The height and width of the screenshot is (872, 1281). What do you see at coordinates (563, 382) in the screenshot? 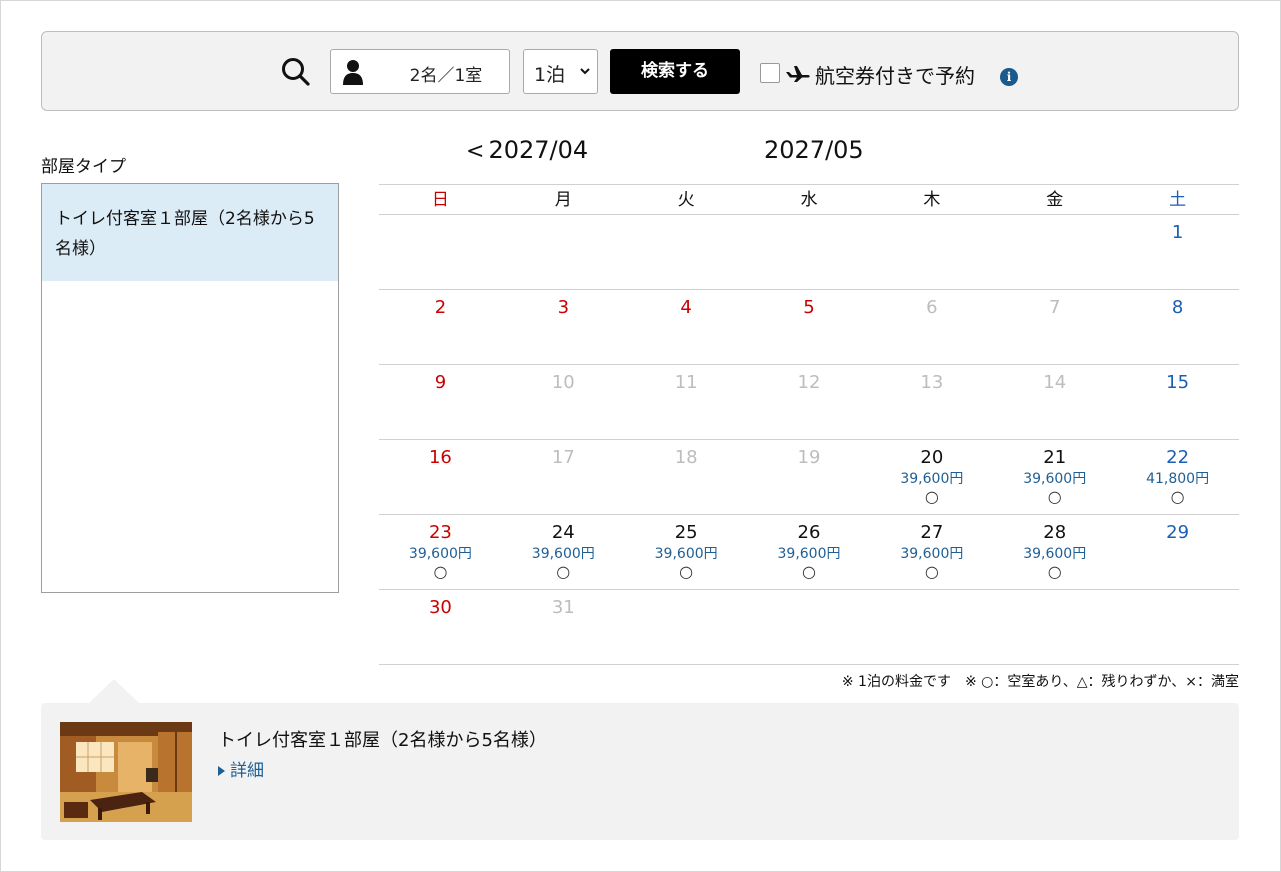
I see `day-number: 10` at bounding box center [563, 382].